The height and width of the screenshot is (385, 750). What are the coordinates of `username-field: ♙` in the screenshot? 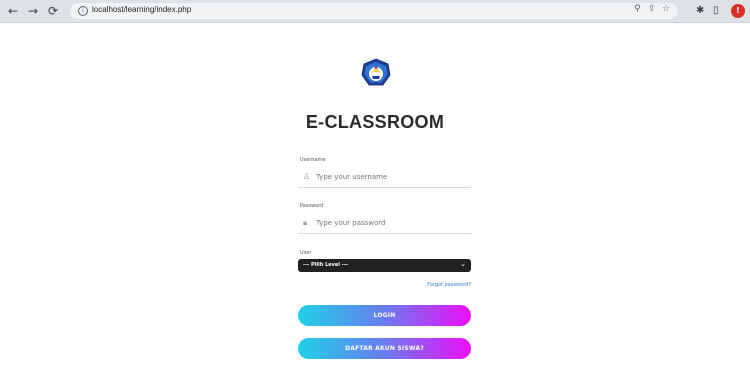 It's located at (384, 177).